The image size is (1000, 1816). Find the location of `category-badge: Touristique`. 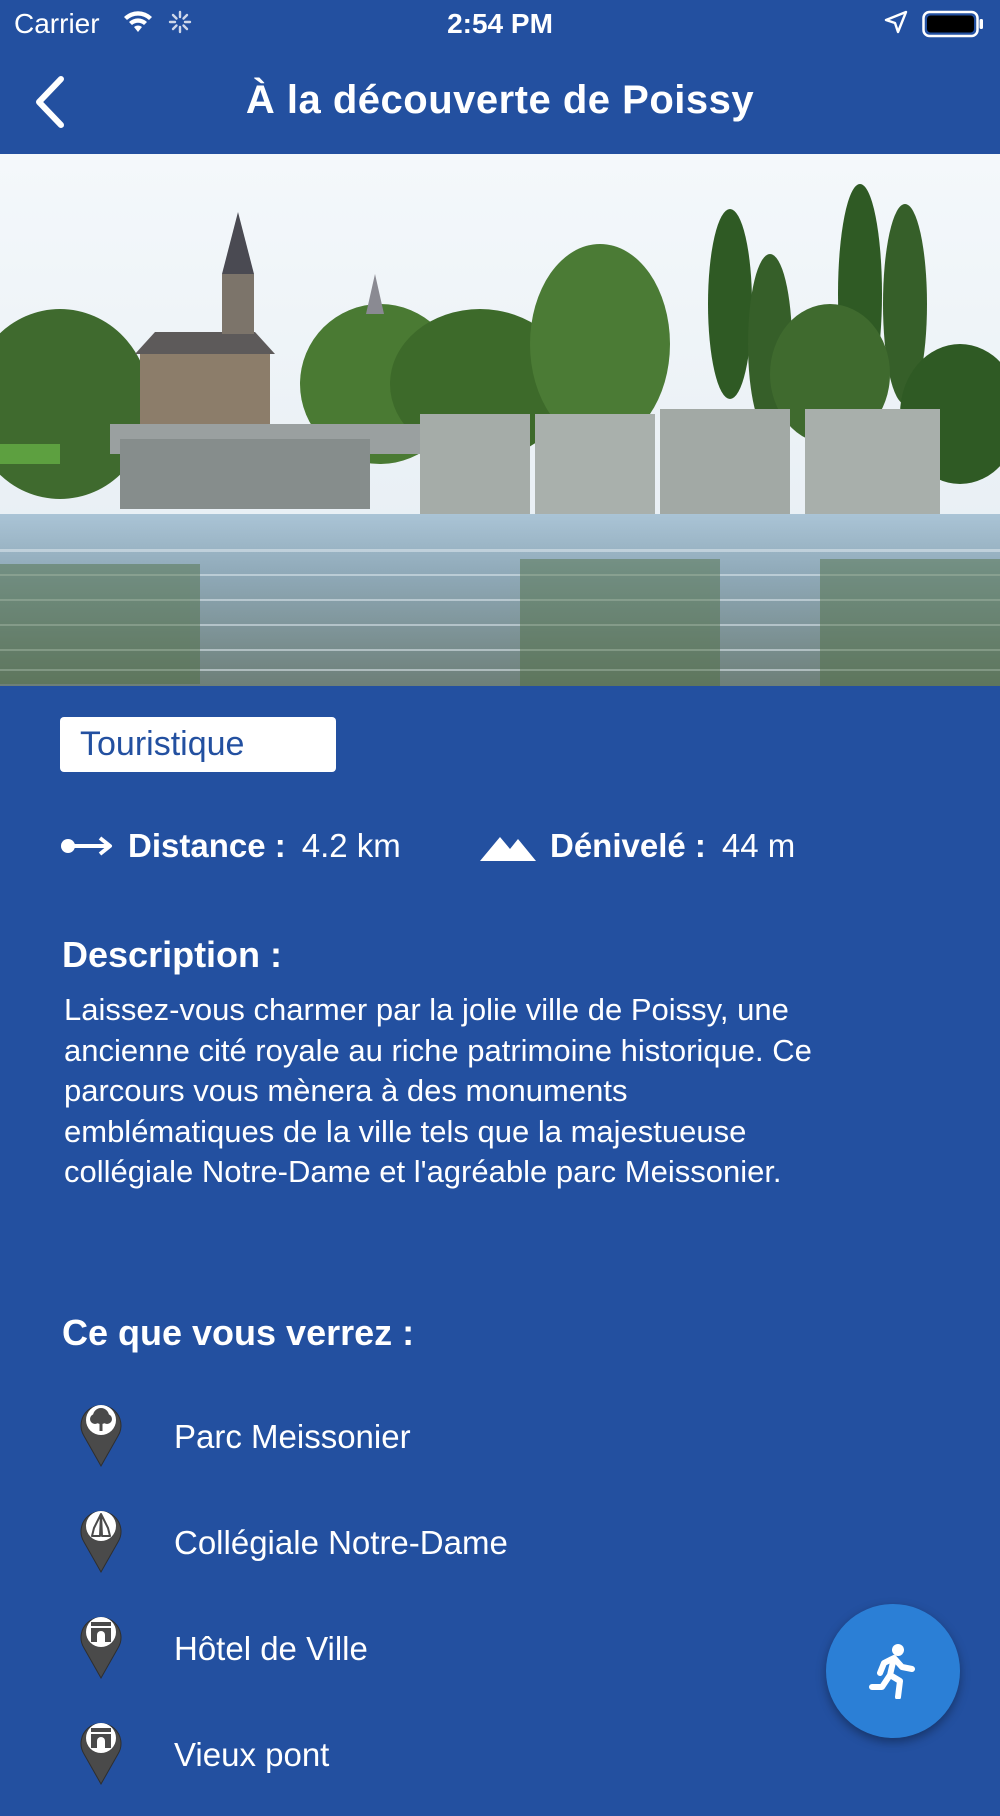

category-badge: Touristique is located at coordinates (198, 744).